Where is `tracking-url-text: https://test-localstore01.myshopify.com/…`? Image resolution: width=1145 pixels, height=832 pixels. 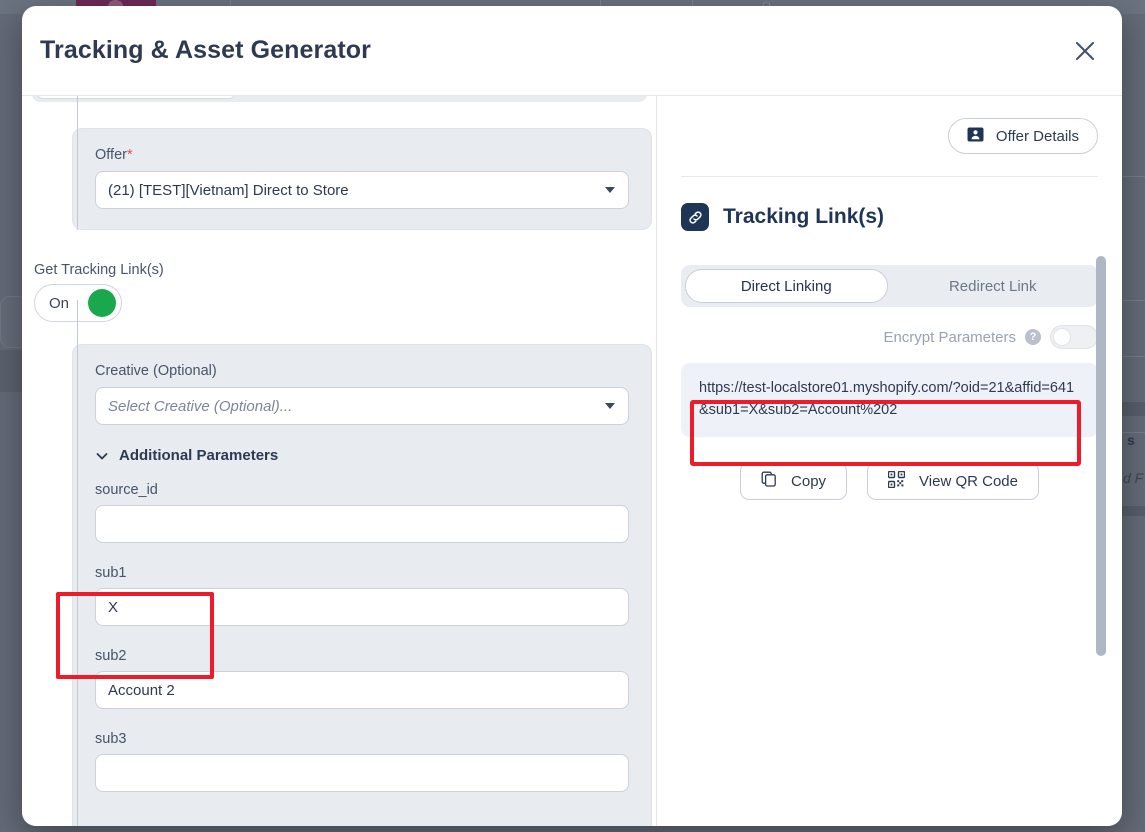
tracking-url-text: https://test-localstore01.myshopify.com/… is located at coordinates (887, 399).